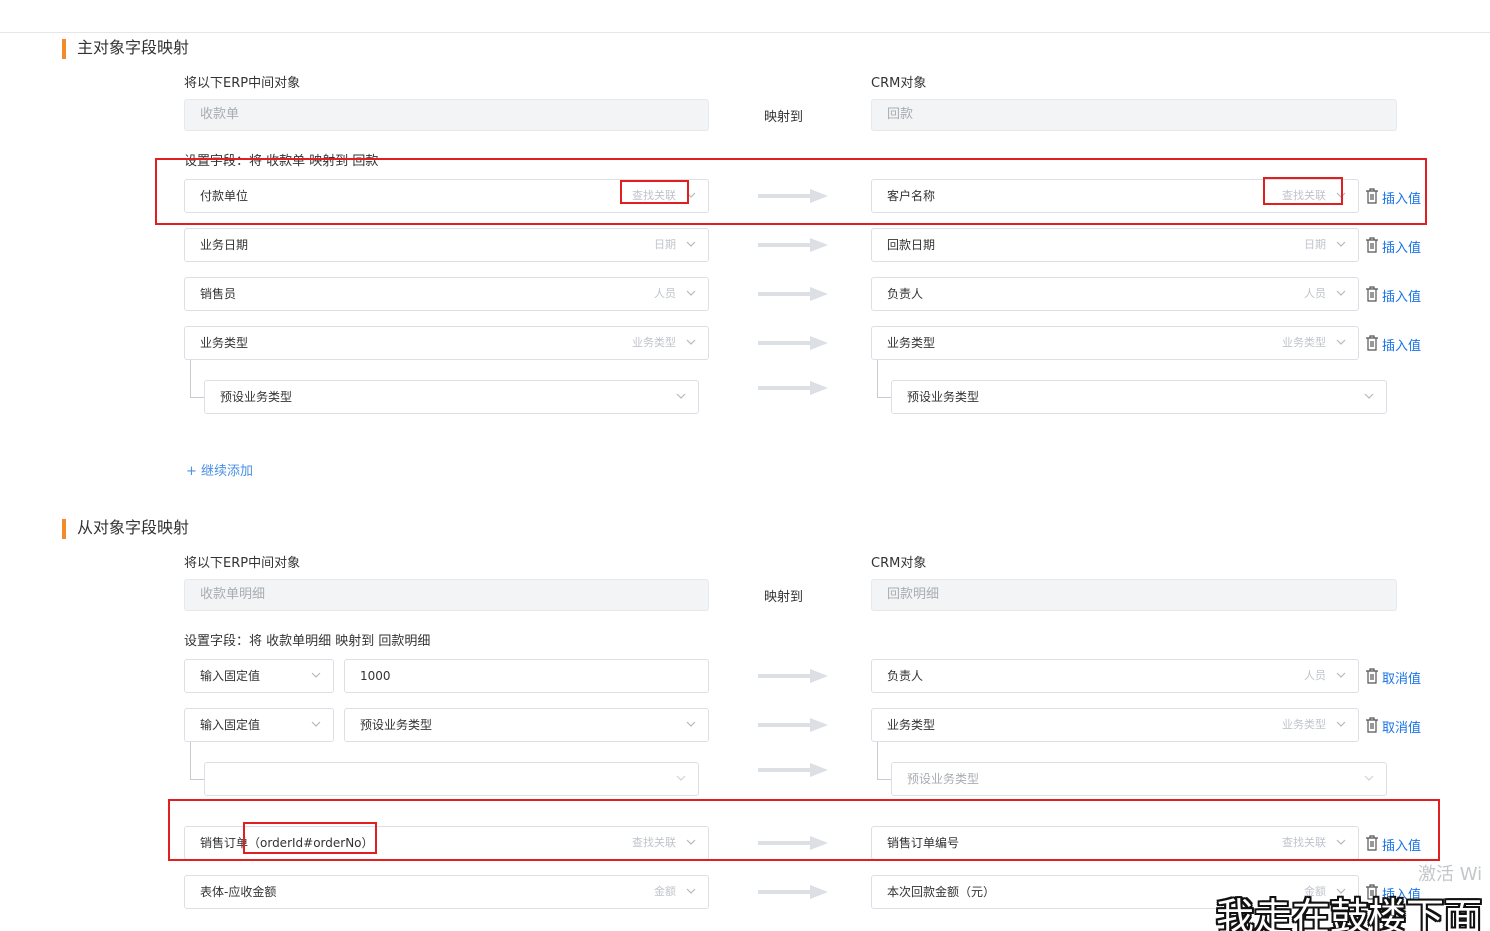 This screenshot has height=931, width=1490. What do you see at coordinates (1450, 874) in the screenshot?
I see `activation-watermark: 激活 Wi` at bounding box center [1450, 874].